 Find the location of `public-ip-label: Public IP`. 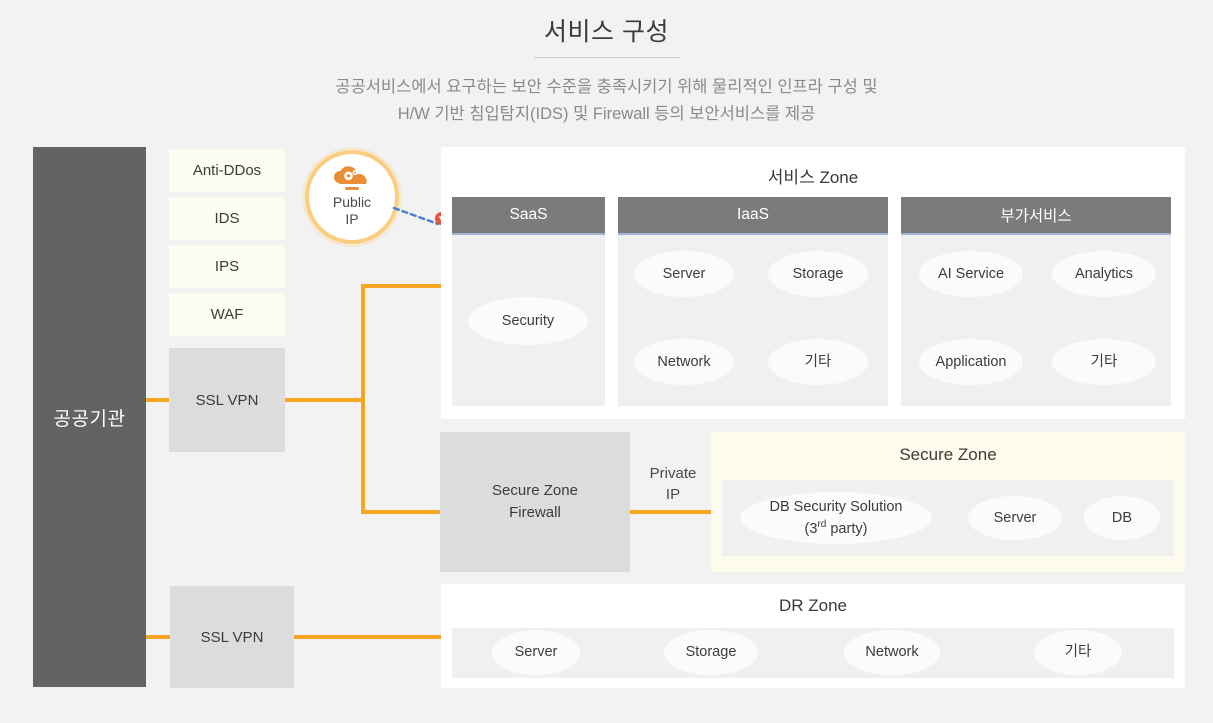

public-ip-label: Public IP is located at coordinates (352, 211).